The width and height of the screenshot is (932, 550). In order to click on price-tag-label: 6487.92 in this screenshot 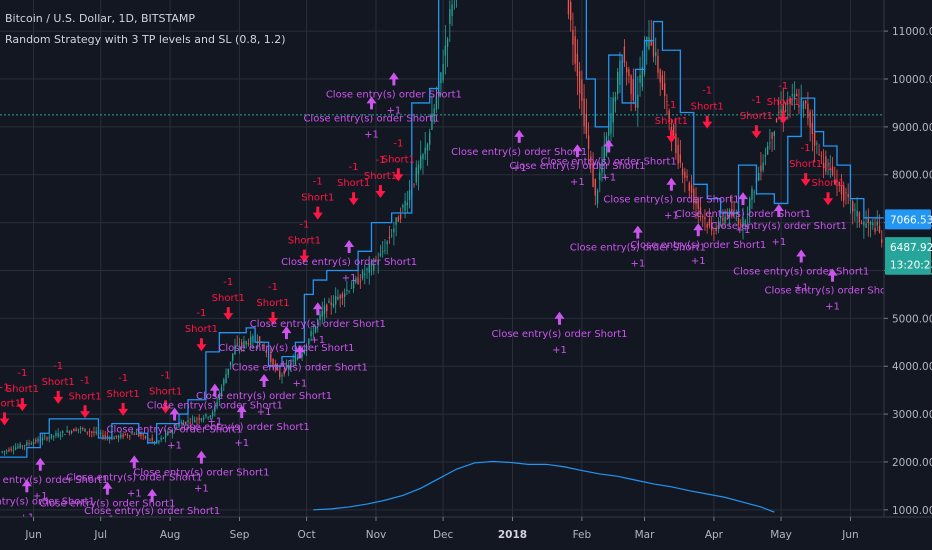, I will do `click(911, 248)`.